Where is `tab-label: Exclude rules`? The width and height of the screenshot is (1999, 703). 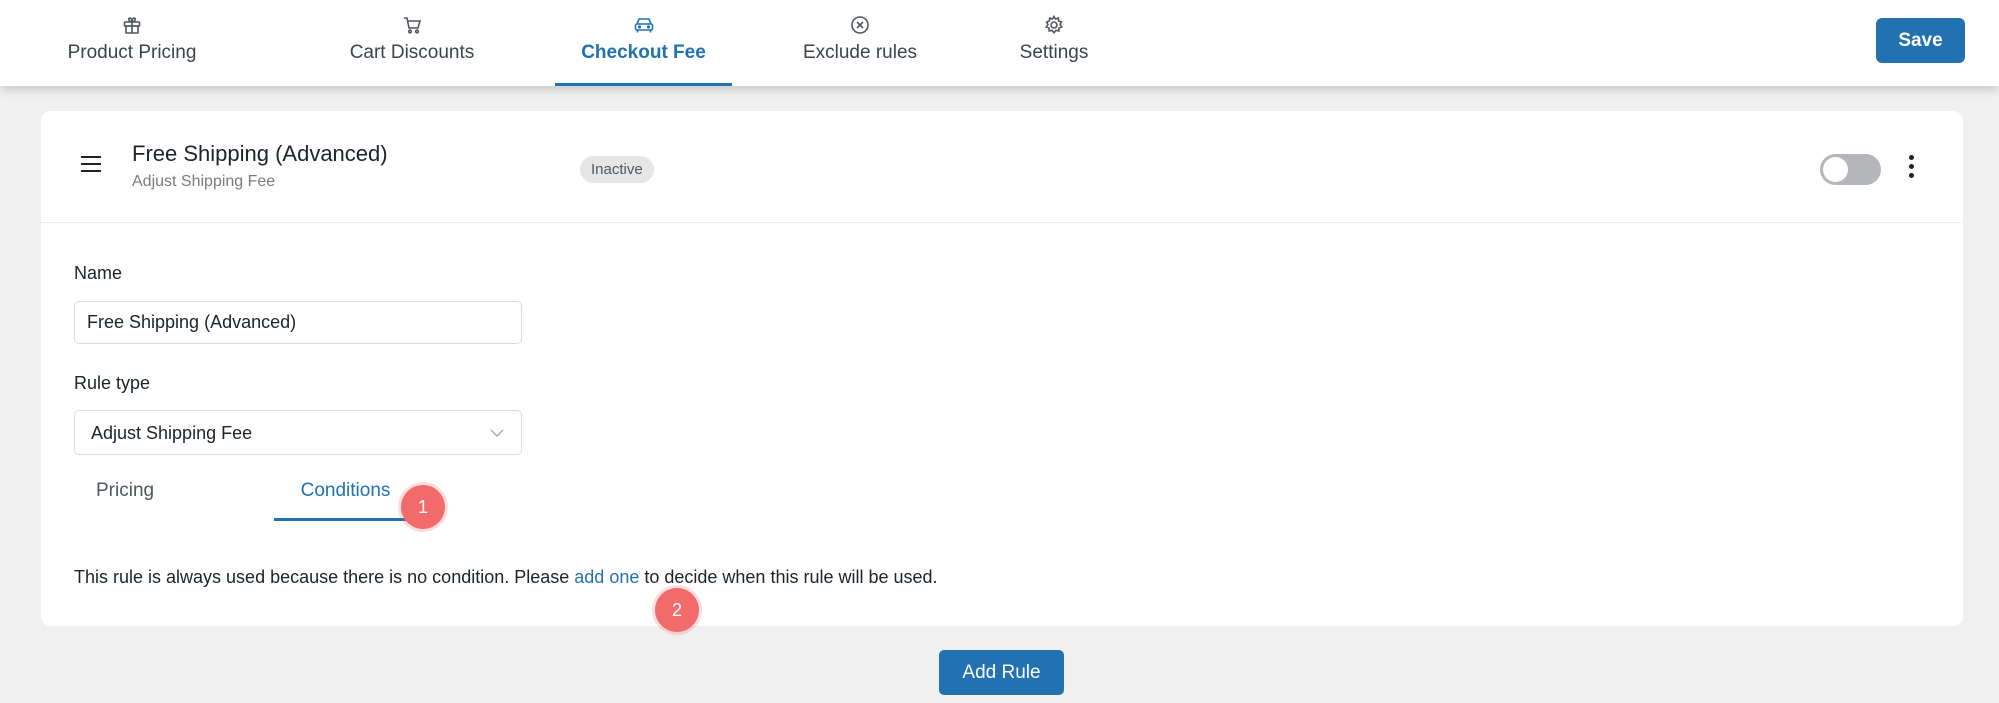
tab-label: Exclude rules is located at coordinates (860, 52).